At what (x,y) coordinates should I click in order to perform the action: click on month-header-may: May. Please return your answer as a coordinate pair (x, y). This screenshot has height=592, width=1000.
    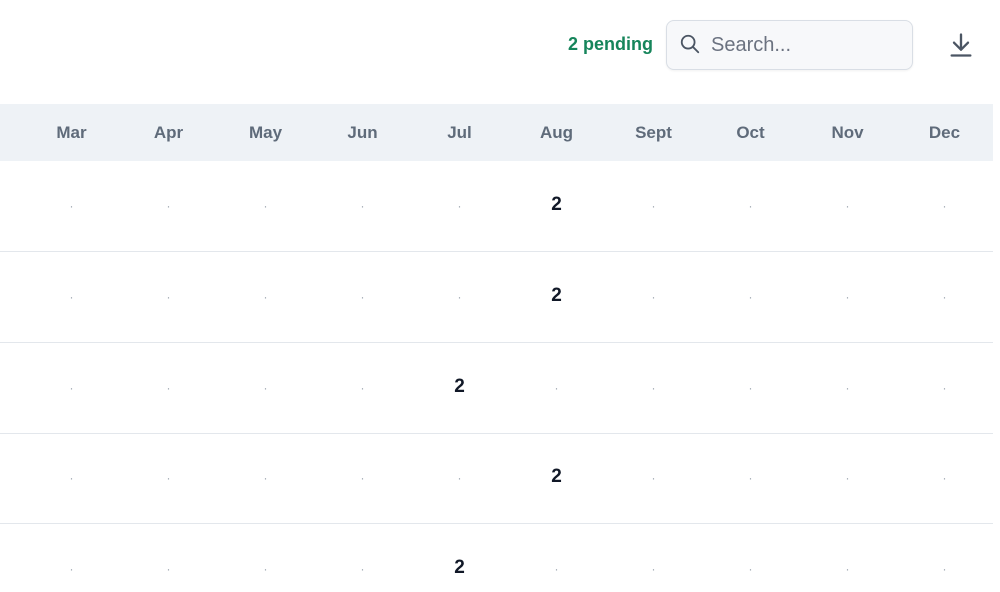
    Looking at the image, I should click on (265, 133).